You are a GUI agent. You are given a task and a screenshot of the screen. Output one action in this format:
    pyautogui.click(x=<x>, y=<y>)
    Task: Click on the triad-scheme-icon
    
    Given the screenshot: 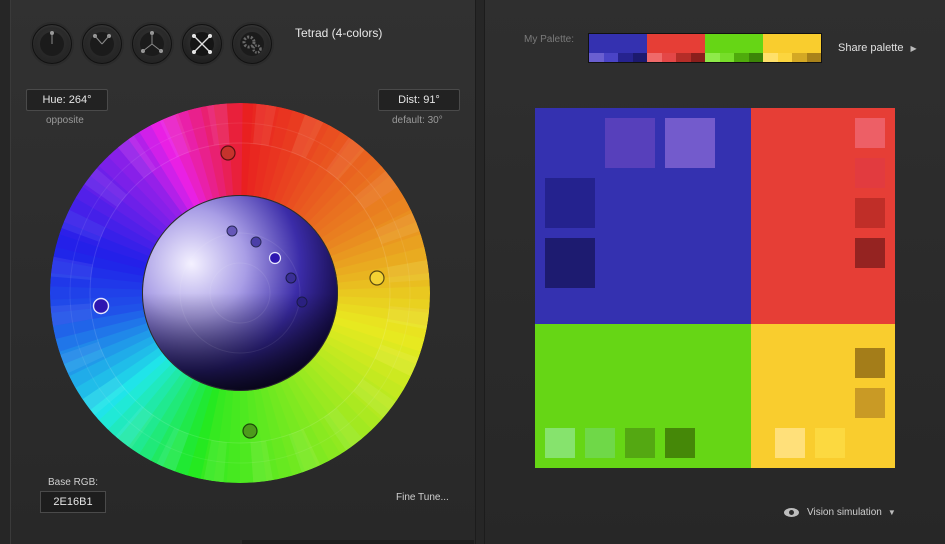 What is the action you would take?
    pyautogui.click(x=102, y=44)
    